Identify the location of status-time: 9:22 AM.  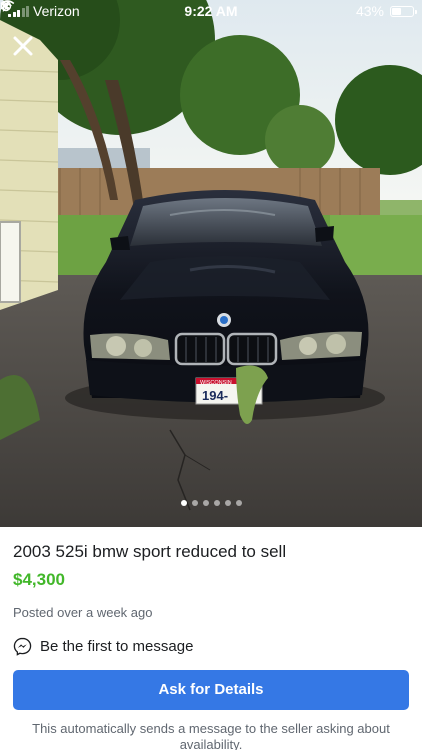
(211, 11).